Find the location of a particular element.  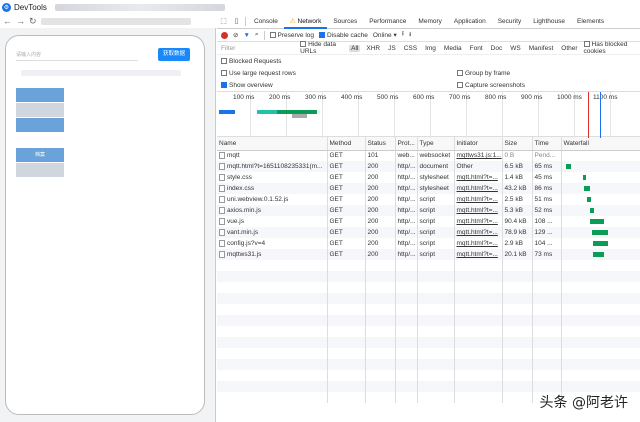

column-header-status: Status is located at coordinates (380, 144).